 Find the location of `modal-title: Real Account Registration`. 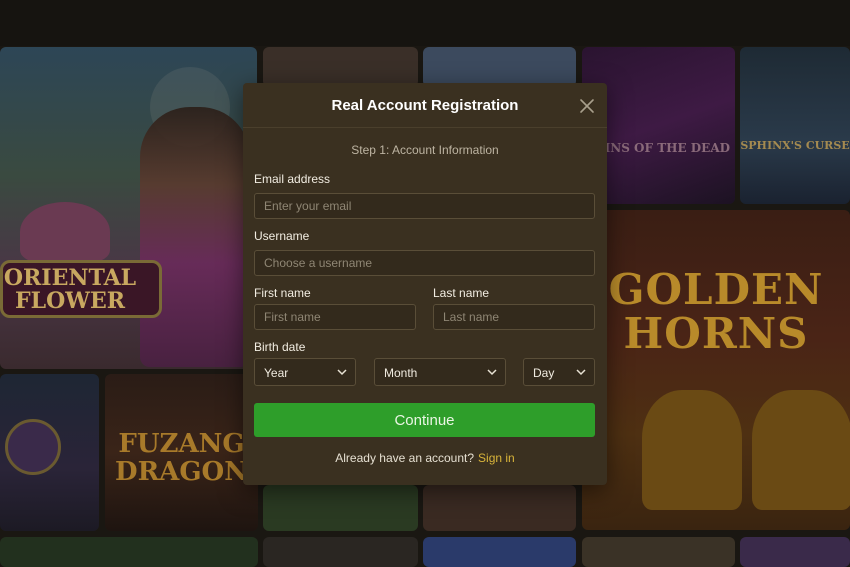

modal-title: Real Account Registration is located at coordinates (425, 105).